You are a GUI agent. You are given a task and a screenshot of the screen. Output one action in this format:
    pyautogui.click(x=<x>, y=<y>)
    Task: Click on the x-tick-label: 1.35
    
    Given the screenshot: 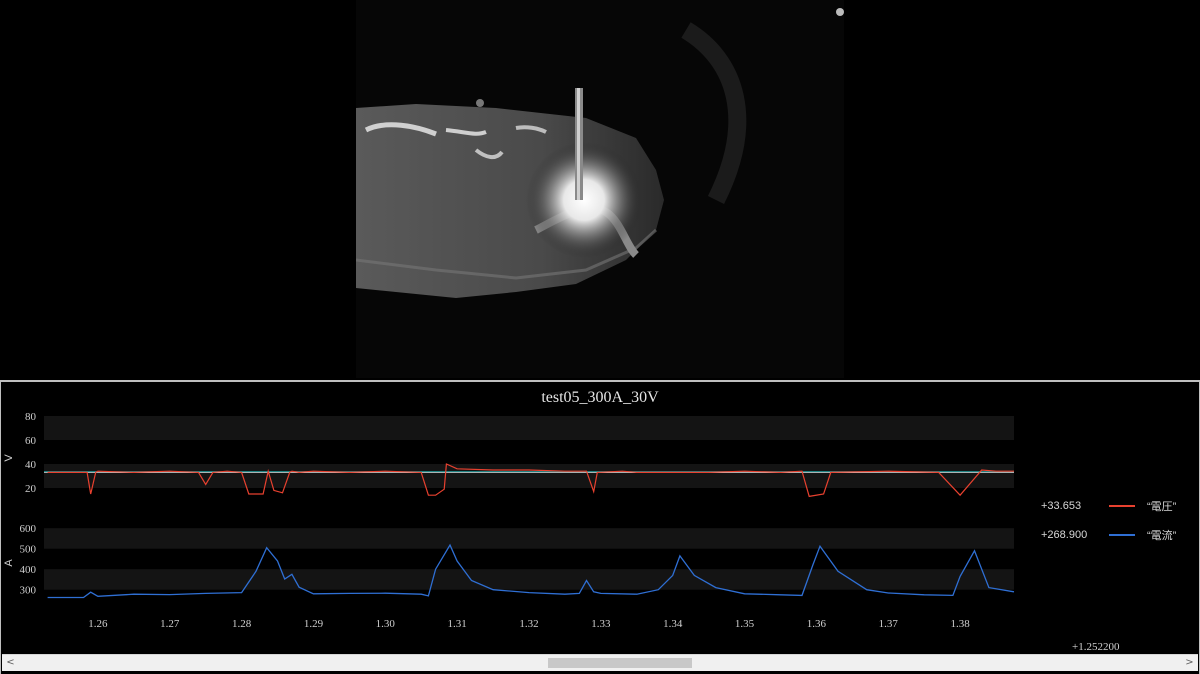 What is the action you would take?
    pyautogui.click(x=745, y=624)
    